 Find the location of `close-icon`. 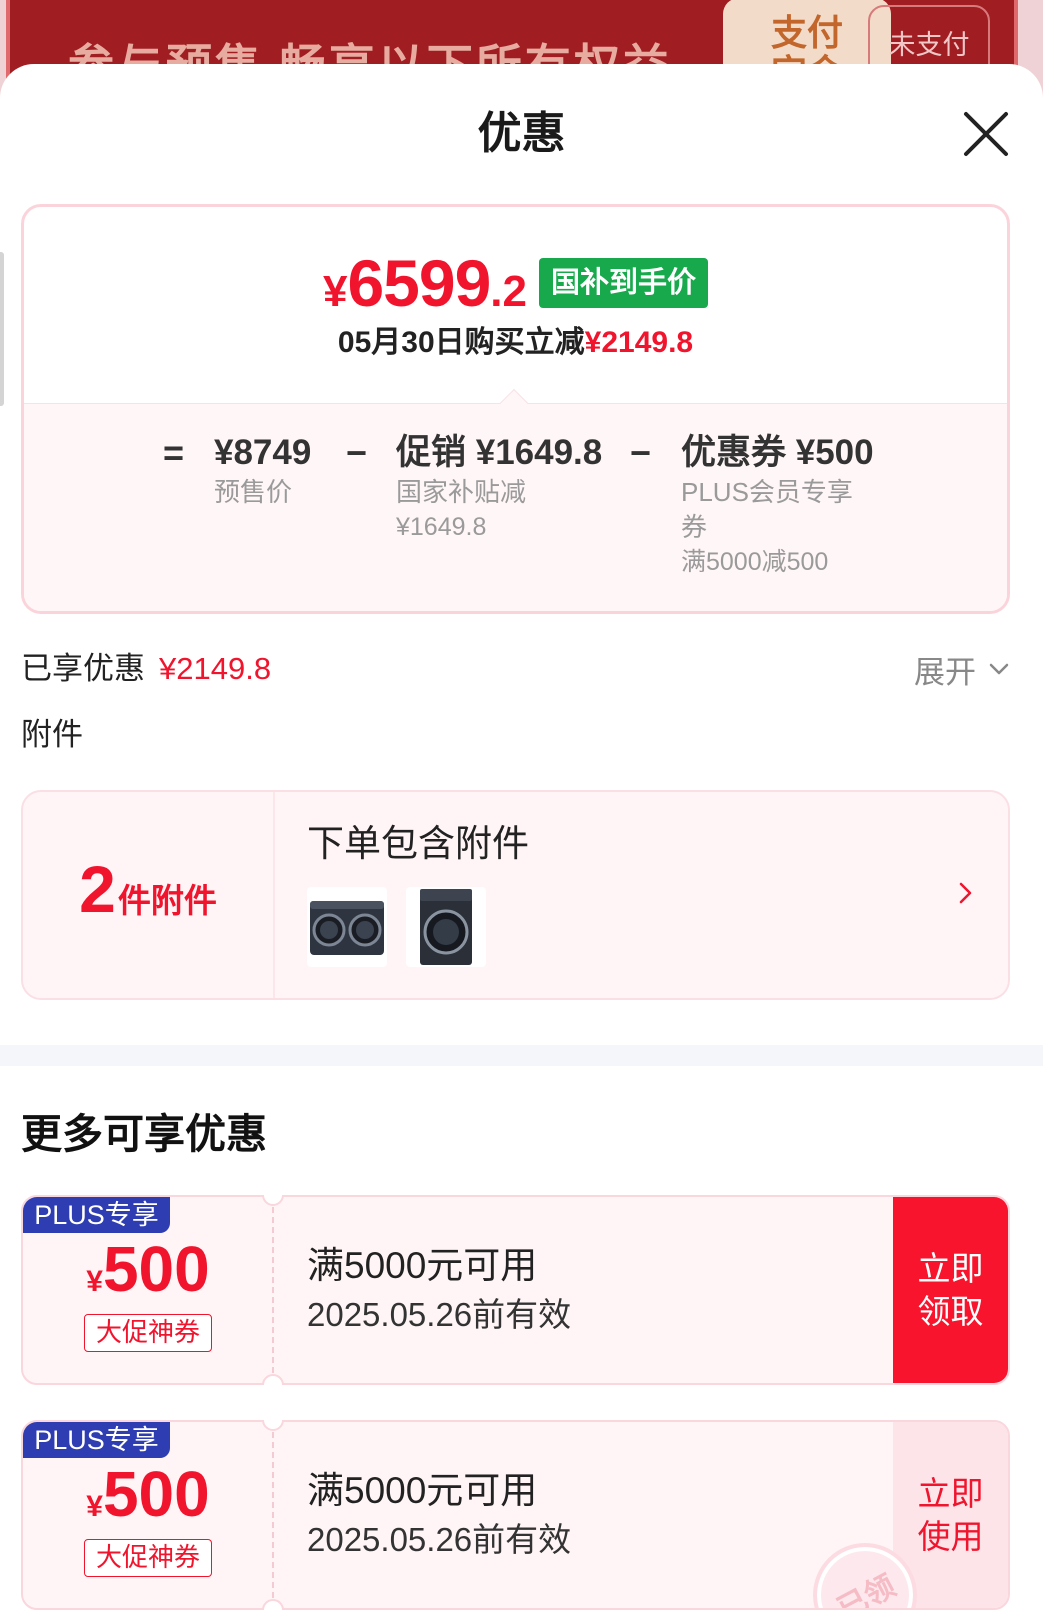

close-icon is located at coordinates (986, 134).